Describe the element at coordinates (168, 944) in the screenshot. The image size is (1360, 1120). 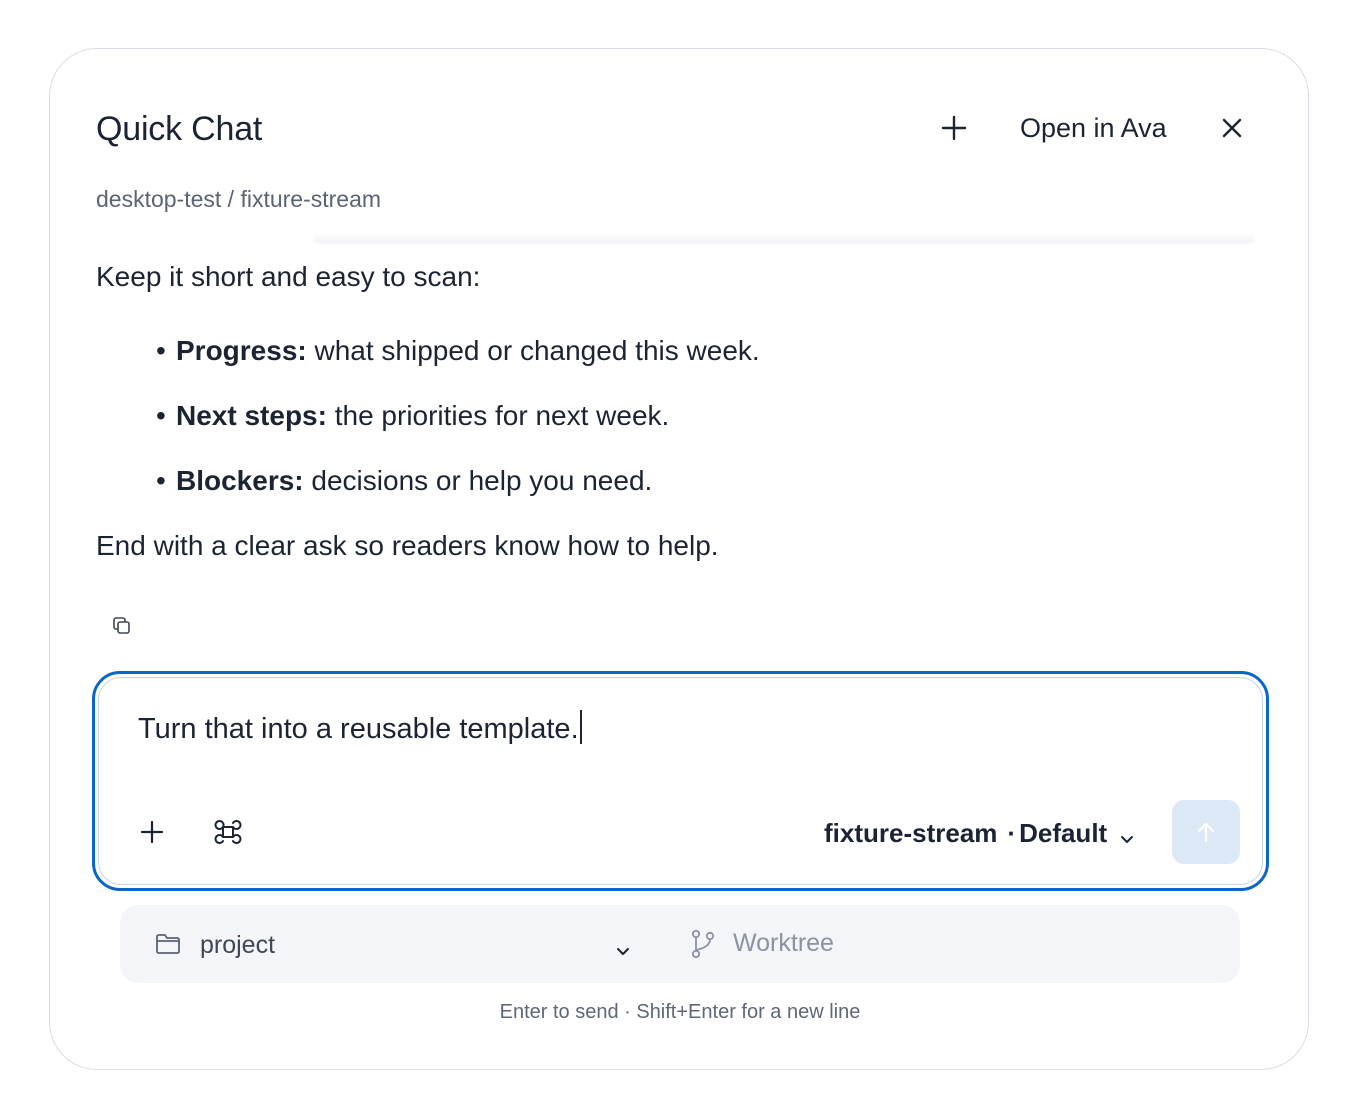
I see `folder-icon` at that location.